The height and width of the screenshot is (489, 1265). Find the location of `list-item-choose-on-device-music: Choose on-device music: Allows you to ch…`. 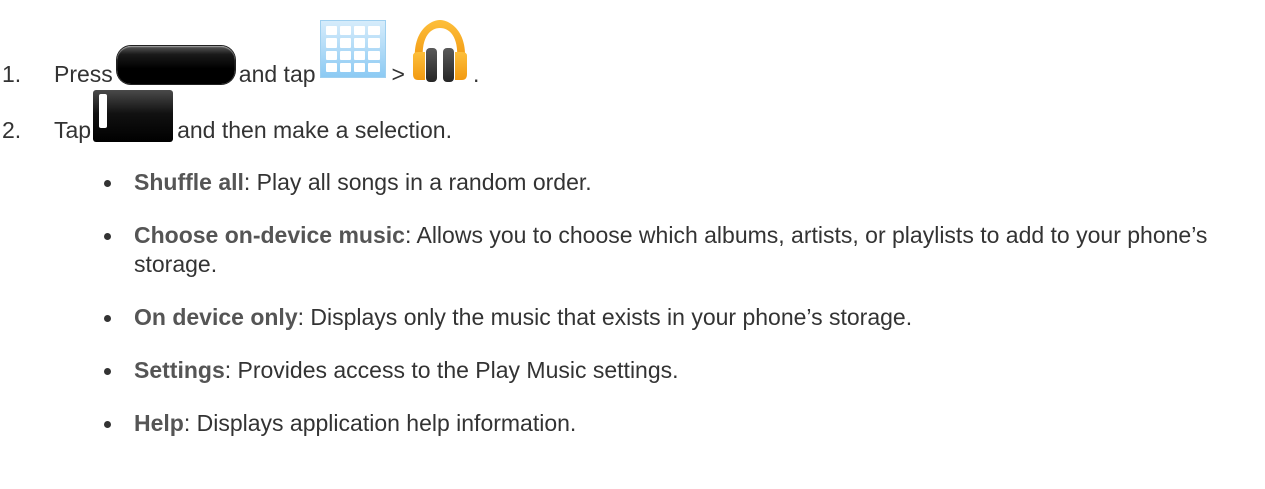

list-item-choose-on-device-music: Choose on-device music: Allows you to ch… is located at coordinates (679, 250).